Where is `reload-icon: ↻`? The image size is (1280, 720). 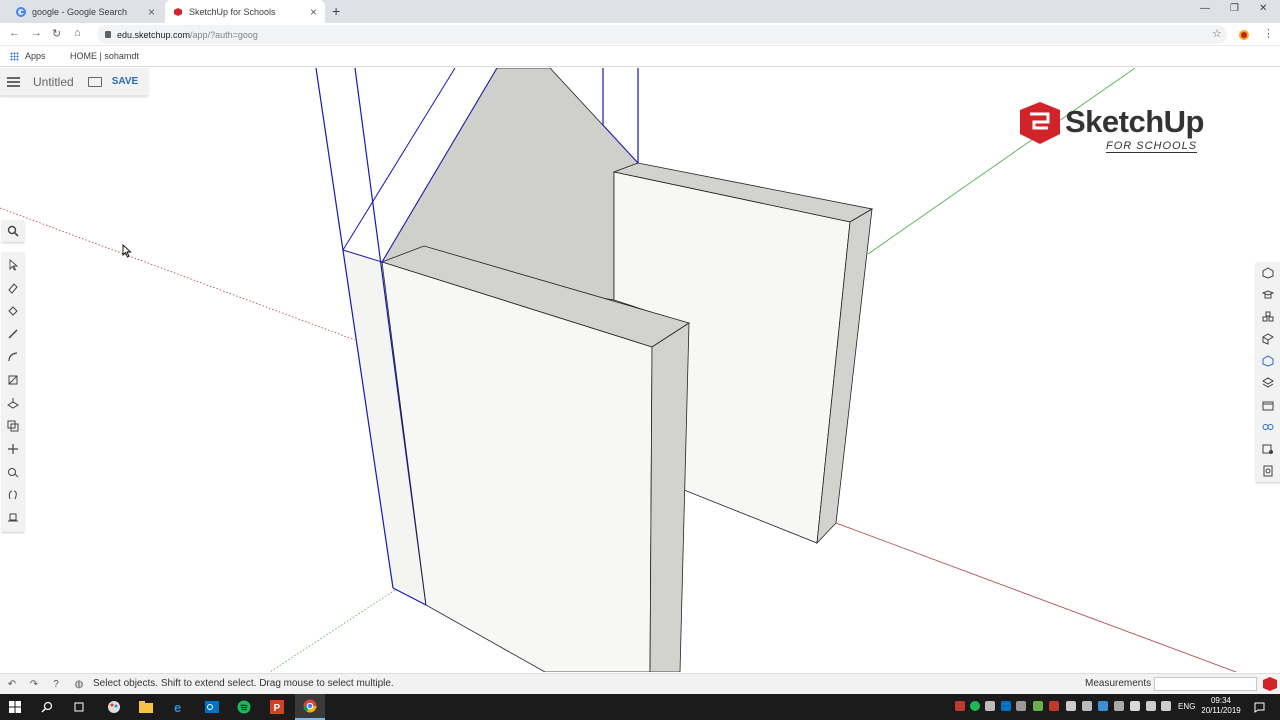
reload-icon: ↻ is located at coordinates (56, 33).